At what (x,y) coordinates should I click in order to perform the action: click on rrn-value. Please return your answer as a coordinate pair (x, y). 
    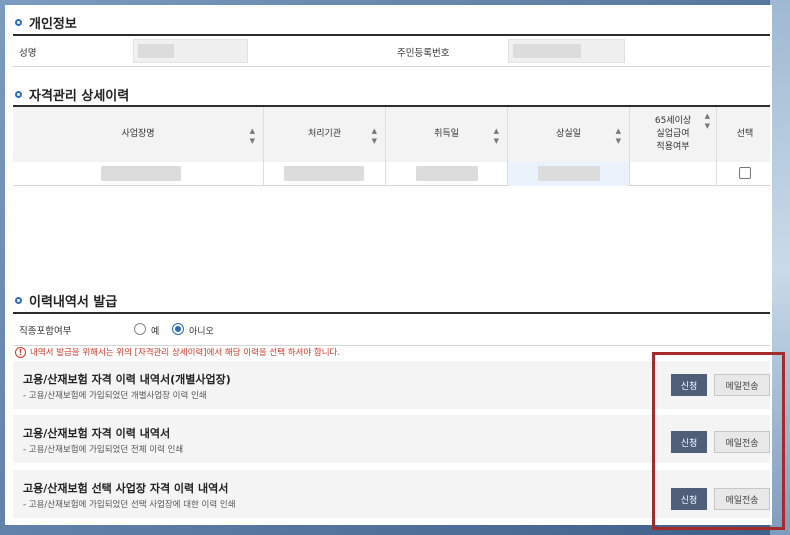
    Looking at the image, I should click on (566, 51).